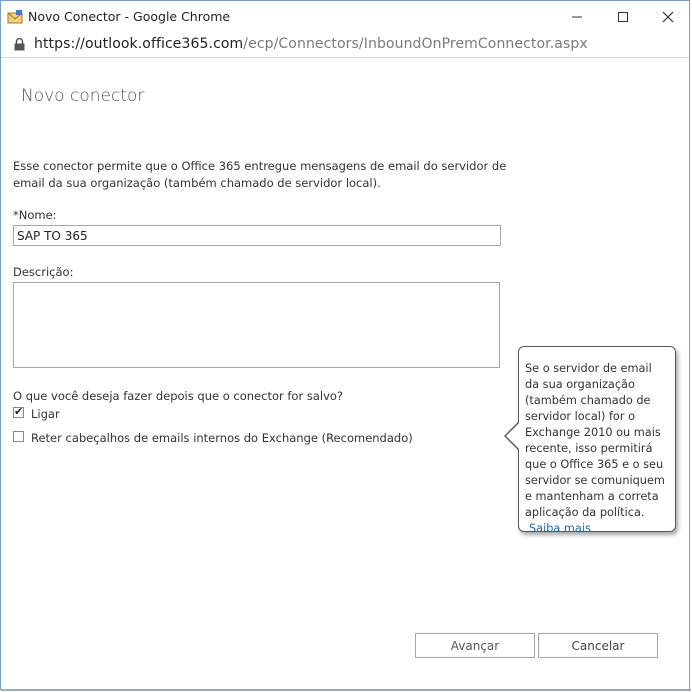  Describe the element at coordinates (18, 436) in the screenshot. I see `retain-headers-checkbox` at that location.